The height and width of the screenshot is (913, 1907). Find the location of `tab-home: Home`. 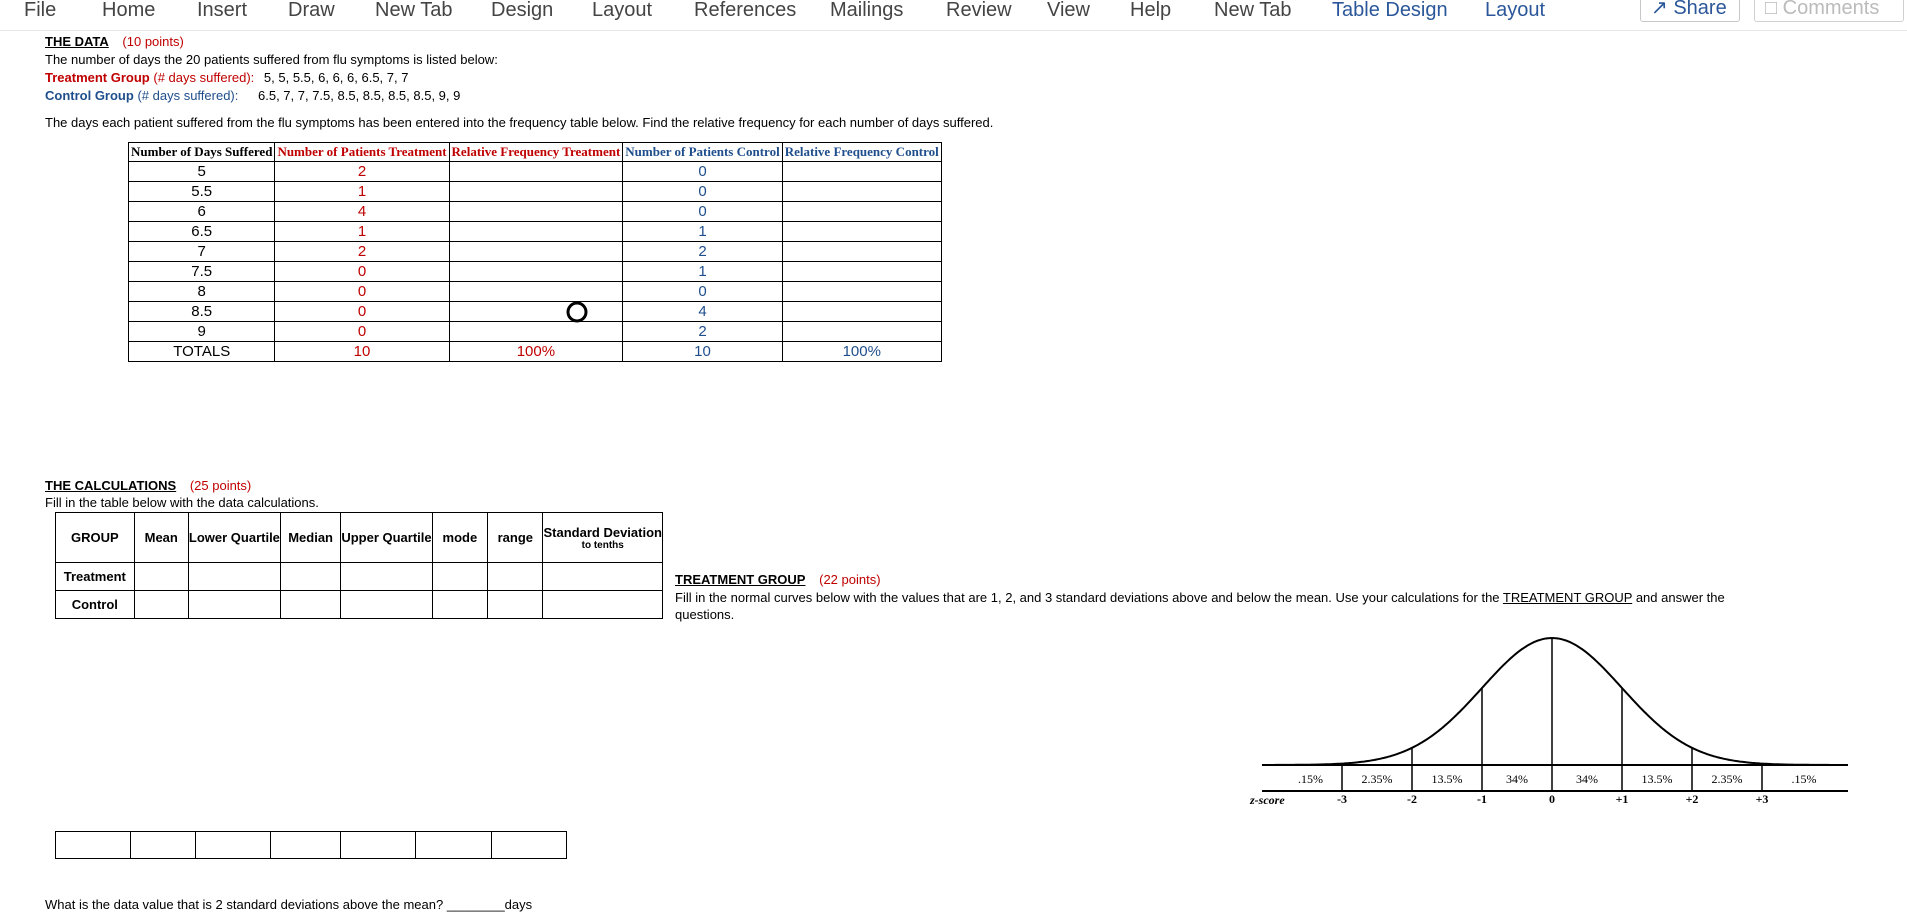

tab-home: Home is located at coordinates (128, 10).